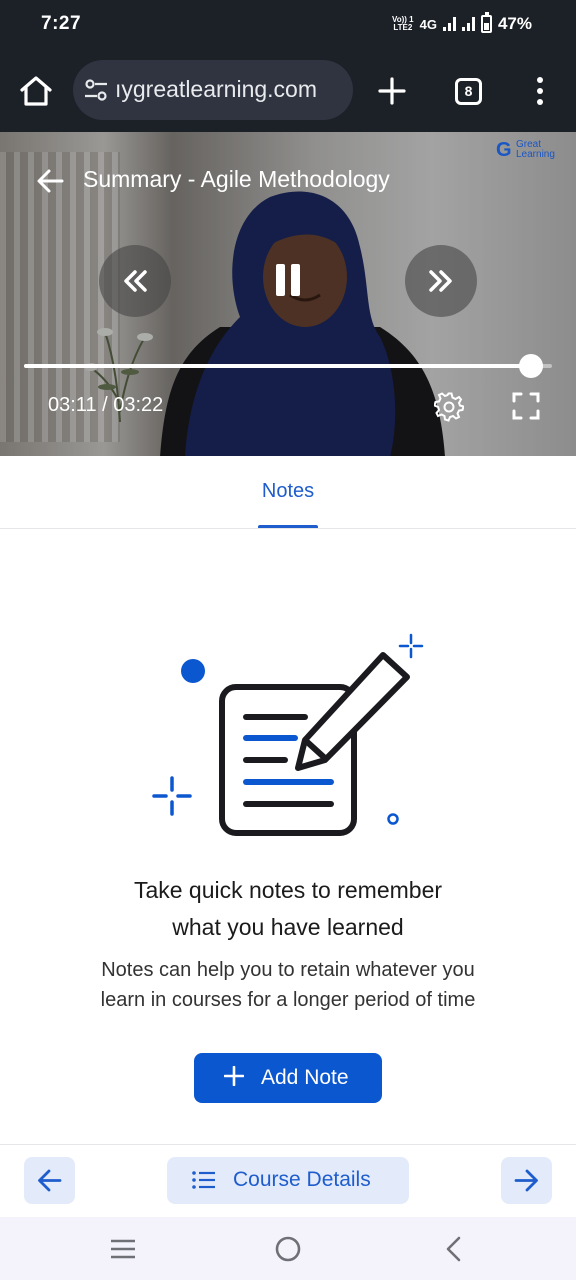 The image size is (576, 1280). I want to click on previous-button, so click(49, 1180).